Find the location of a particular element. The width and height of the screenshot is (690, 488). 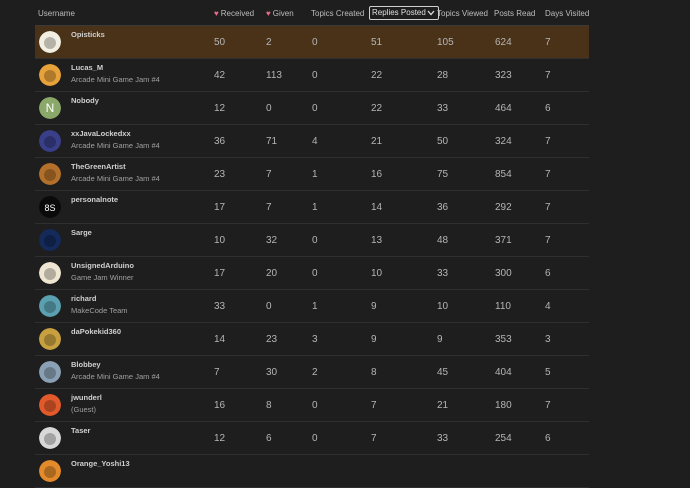

cell-replies-posted: 10 is located at coordinates (377, 273).